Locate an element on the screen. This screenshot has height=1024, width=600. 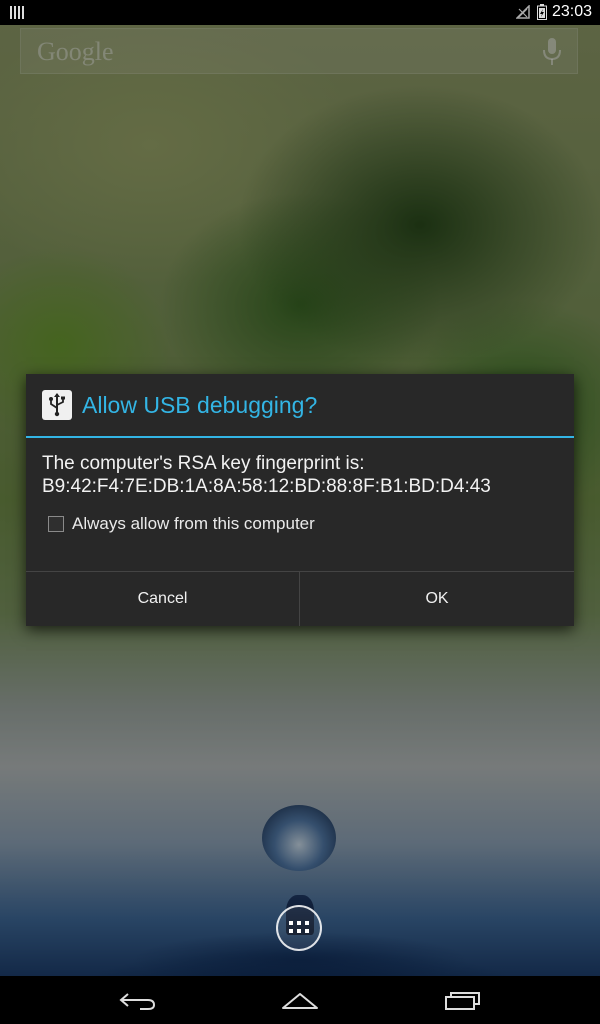
cancel-button: Cancel is located at coordinates (162, 599).